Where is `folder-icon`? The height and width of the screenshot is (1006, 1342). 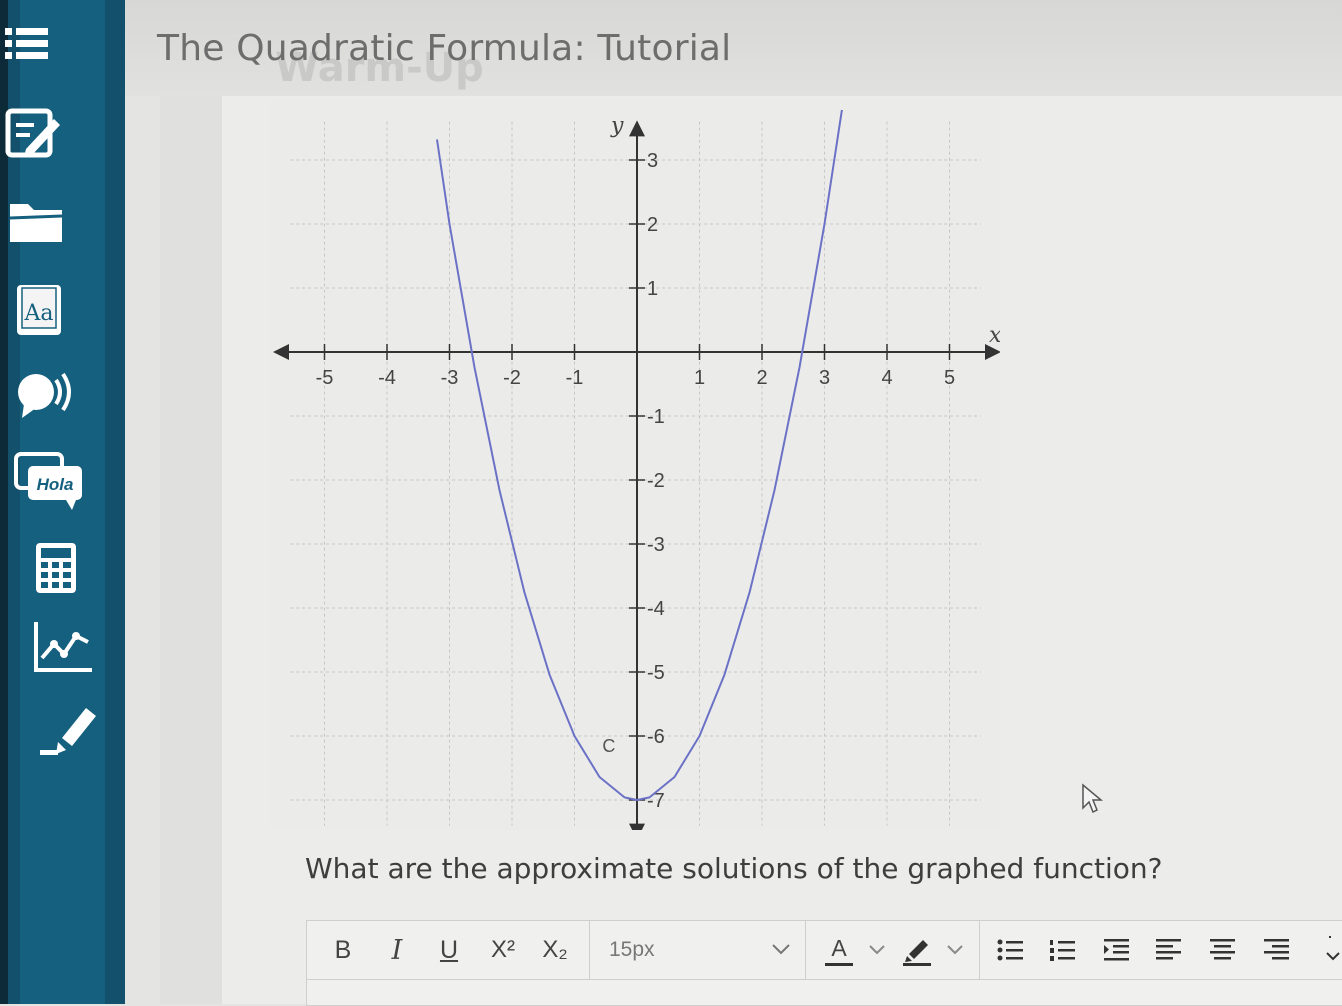 folder-icon is located at coordinates (36, 221).